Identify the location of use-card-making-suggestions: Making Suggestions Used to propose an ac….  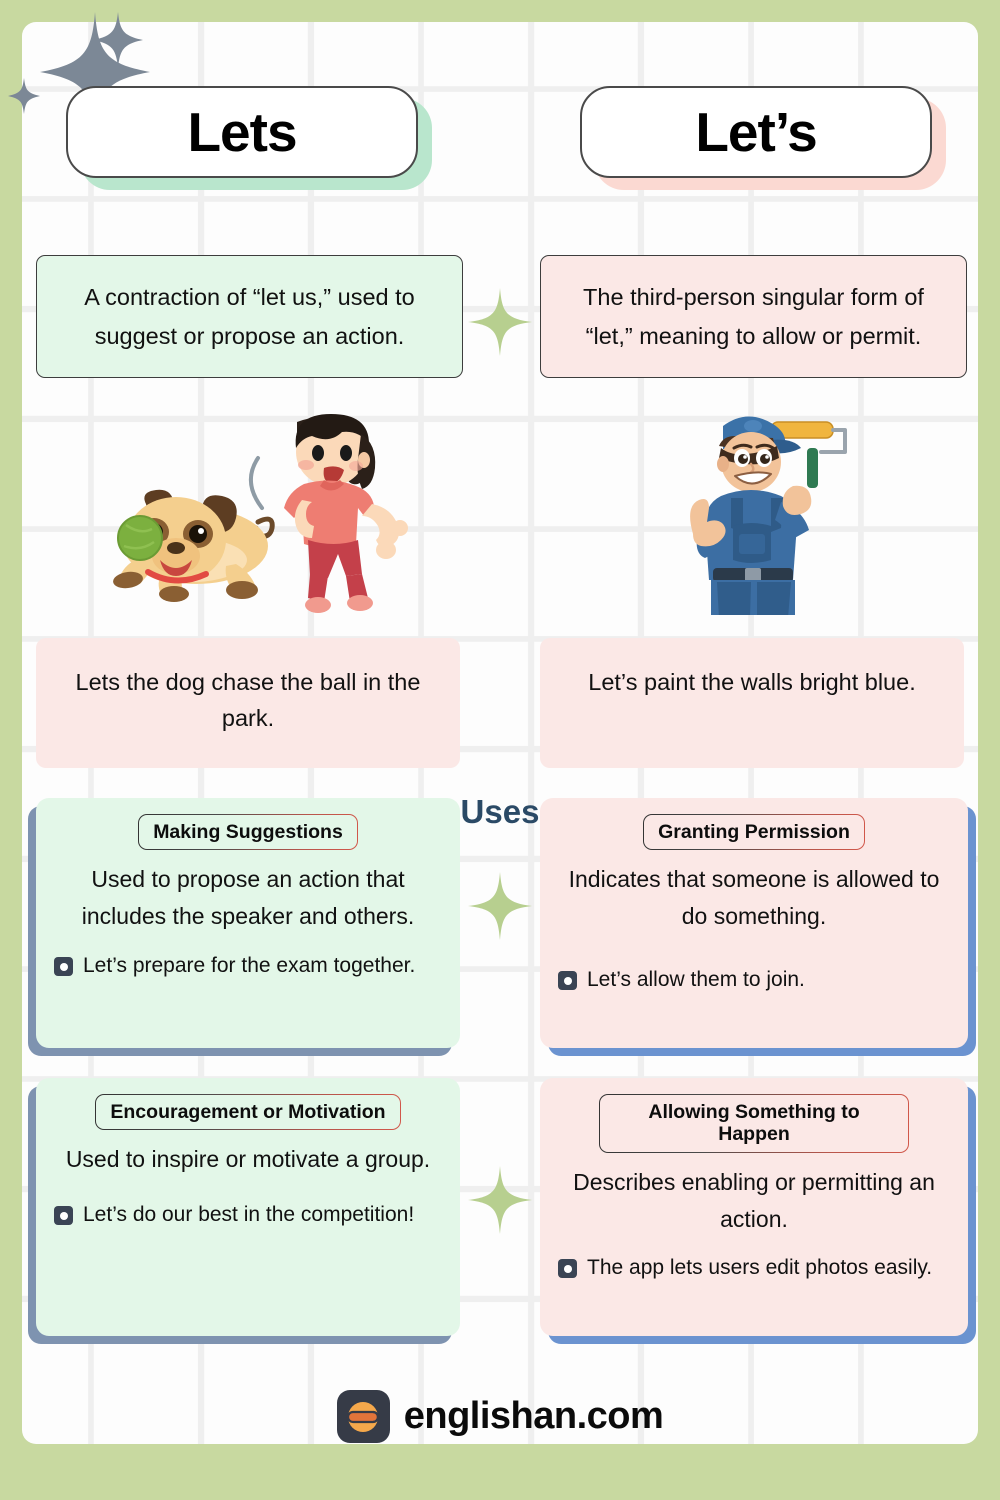
(248, 923).